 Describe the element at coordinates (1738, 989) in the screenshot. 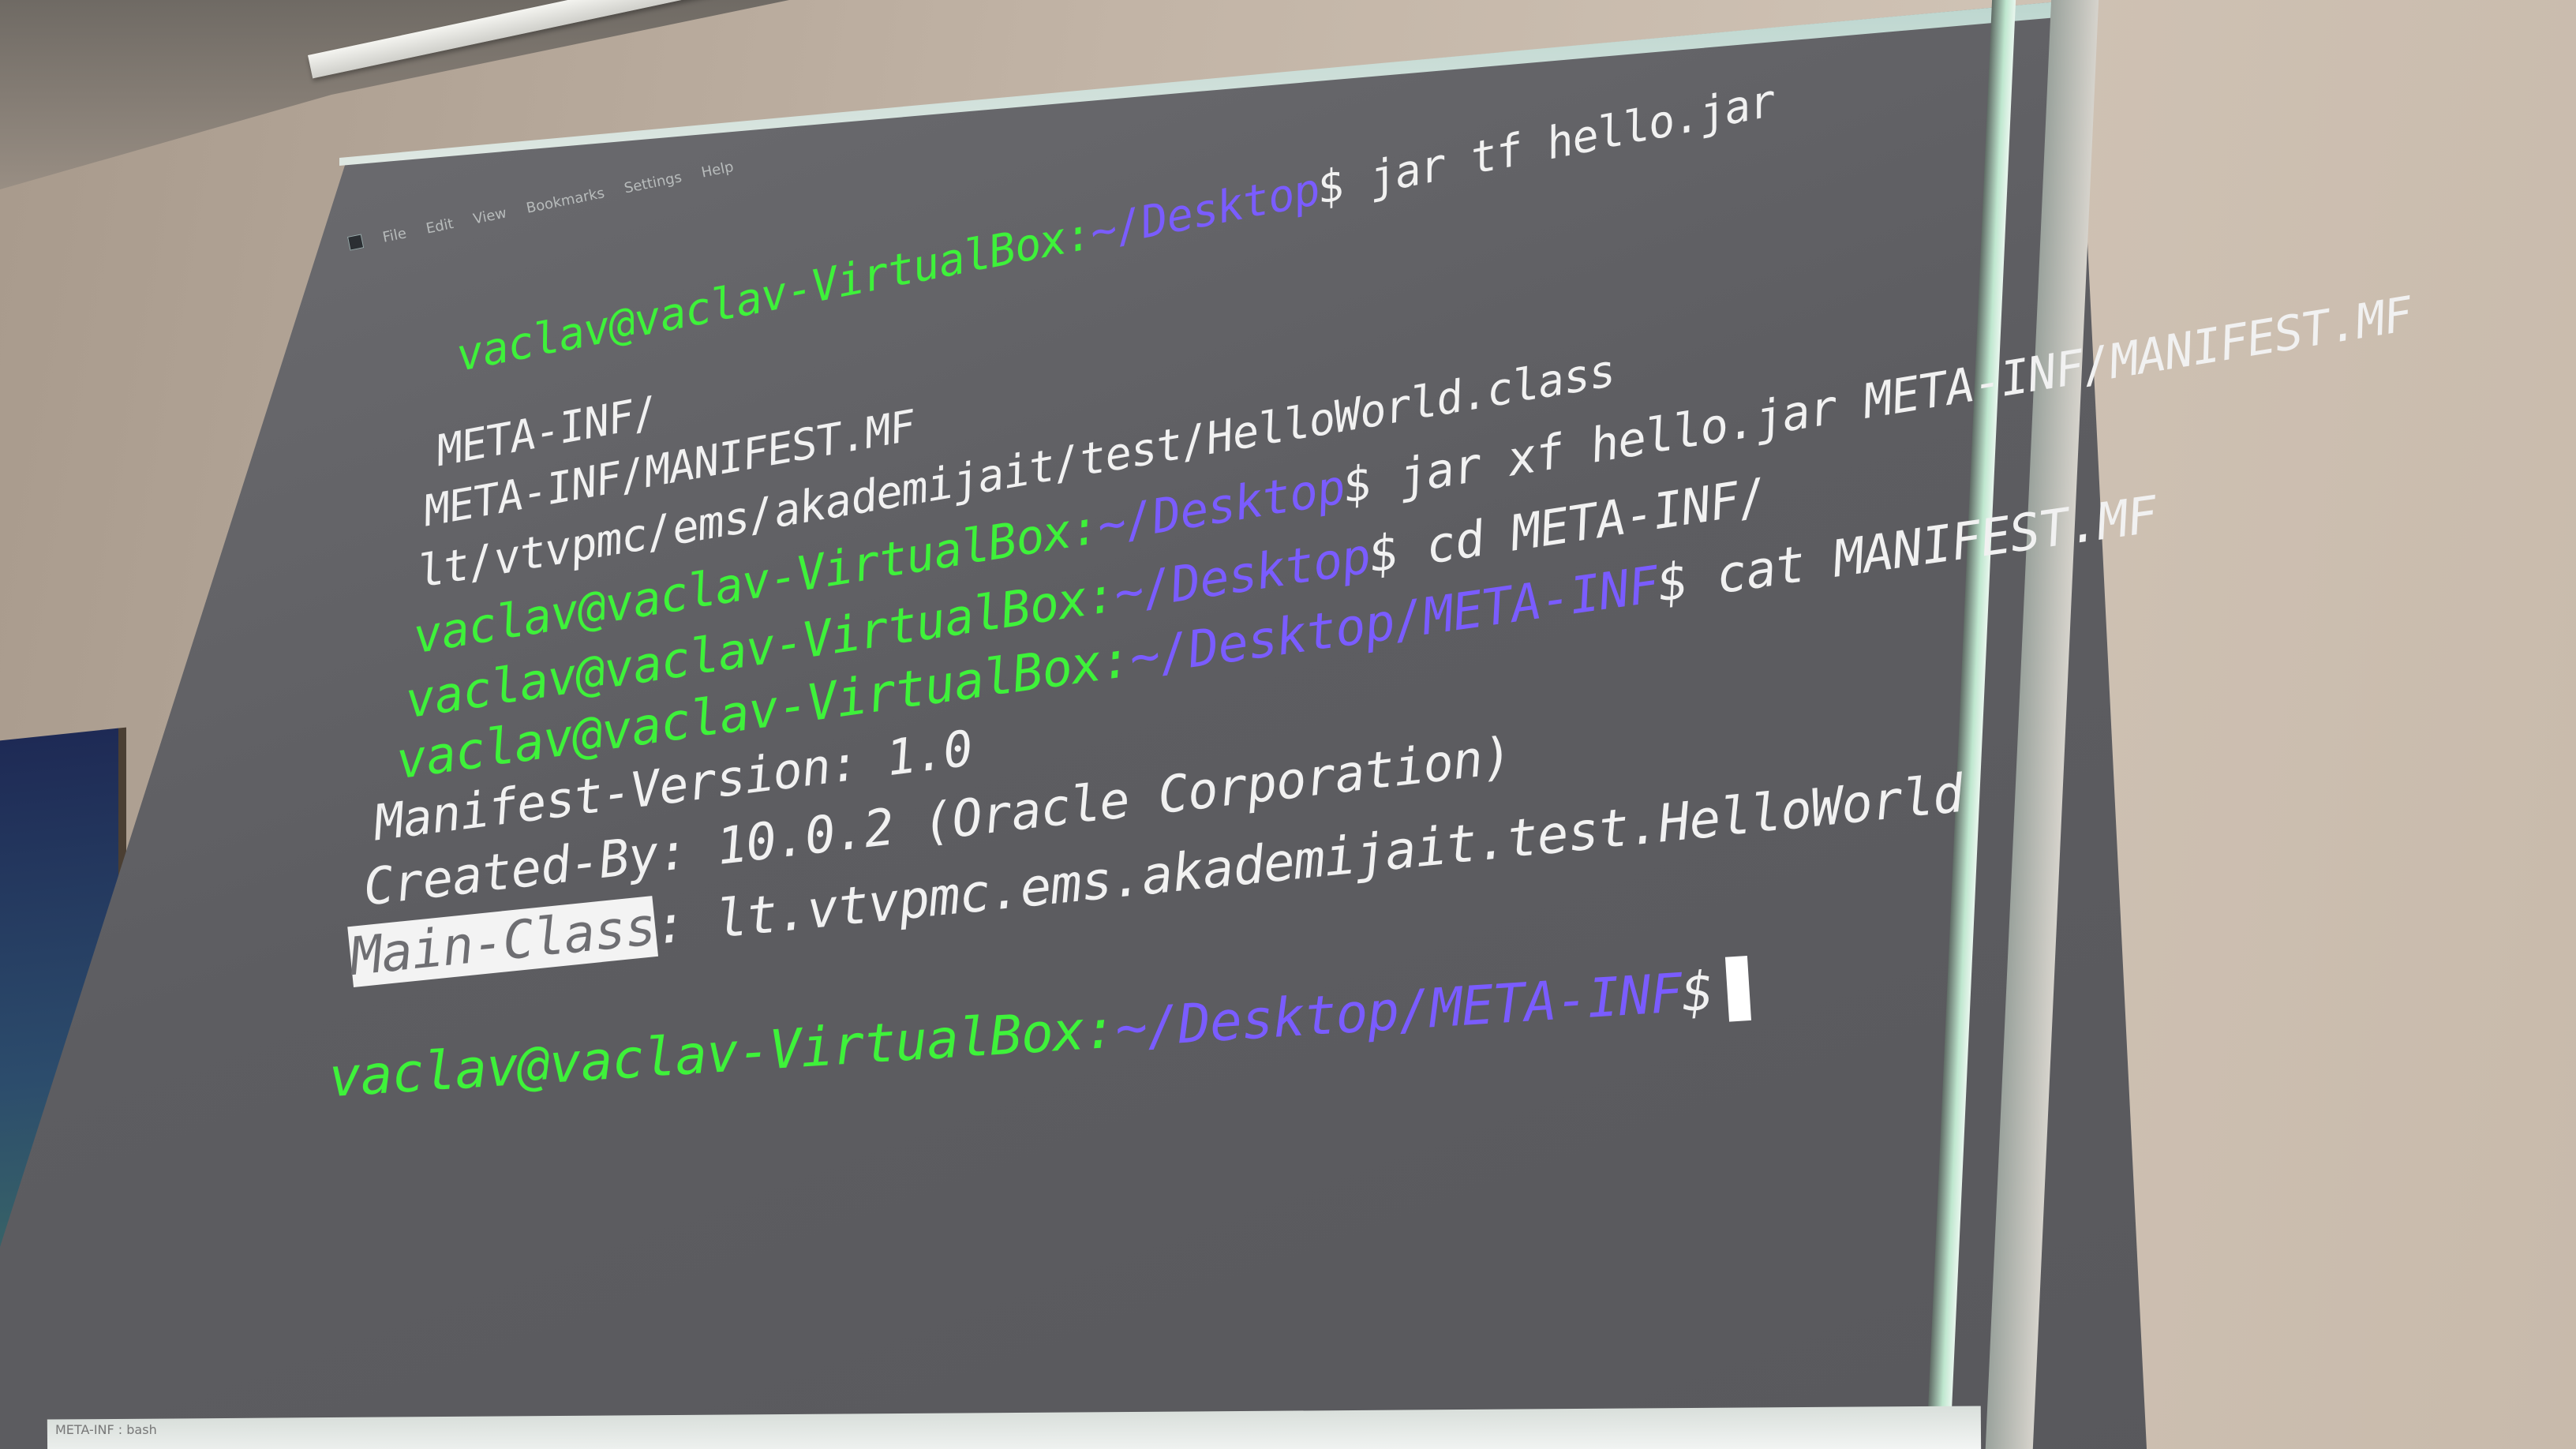

I see `text-cursor` at that location.